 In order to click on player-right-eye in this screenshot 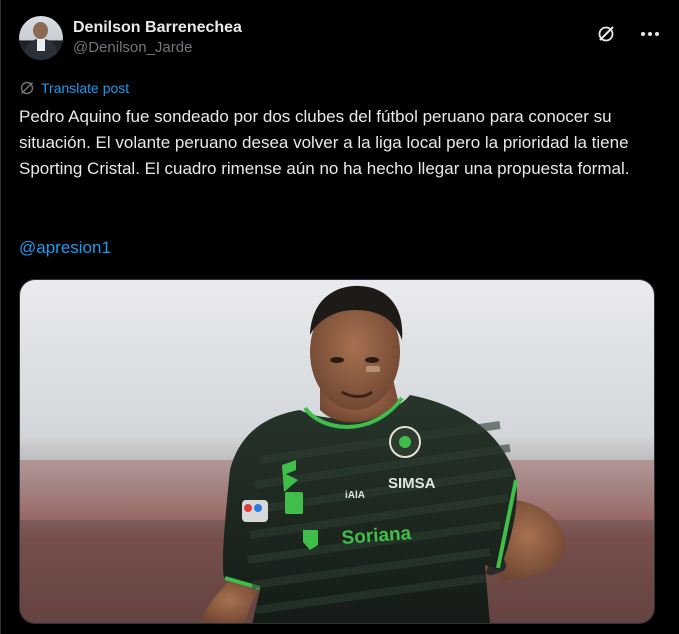, I will do `click(372, 360)`.